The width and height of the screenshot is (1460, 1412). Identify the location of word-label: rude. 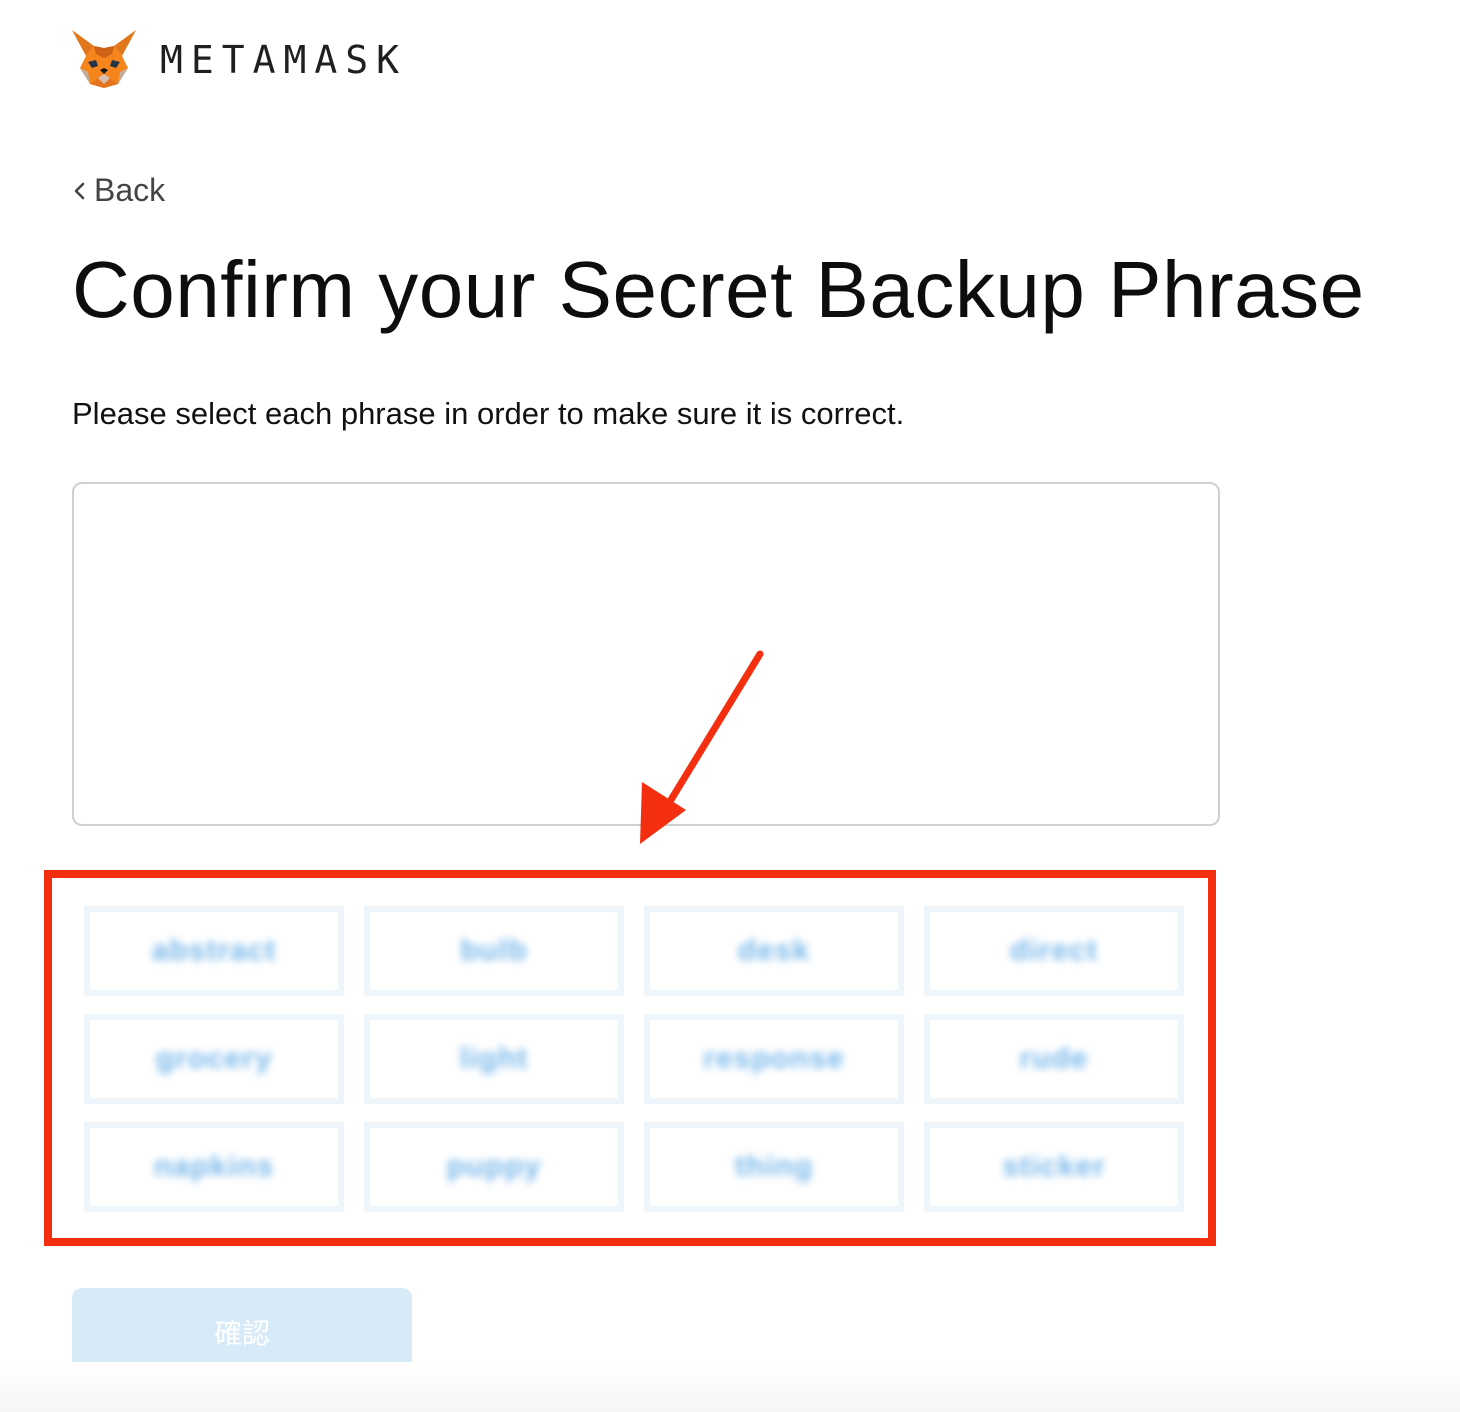
(1054, 1058).